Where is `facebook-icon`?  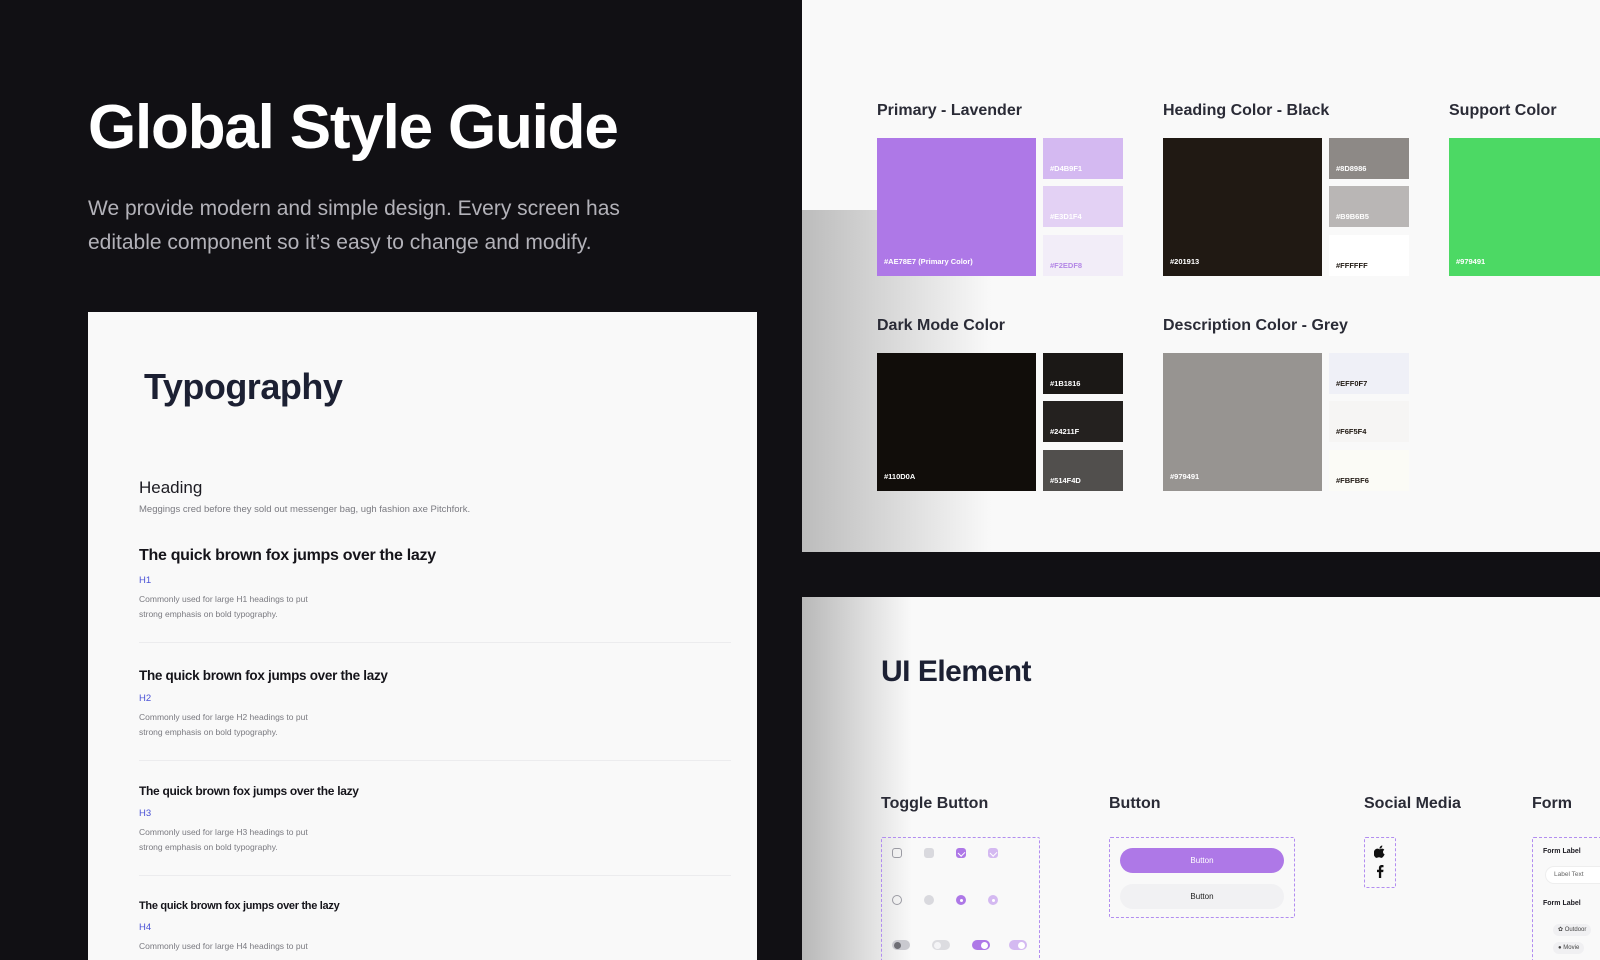 facebook-icon is located at coordinates (1380, 873).